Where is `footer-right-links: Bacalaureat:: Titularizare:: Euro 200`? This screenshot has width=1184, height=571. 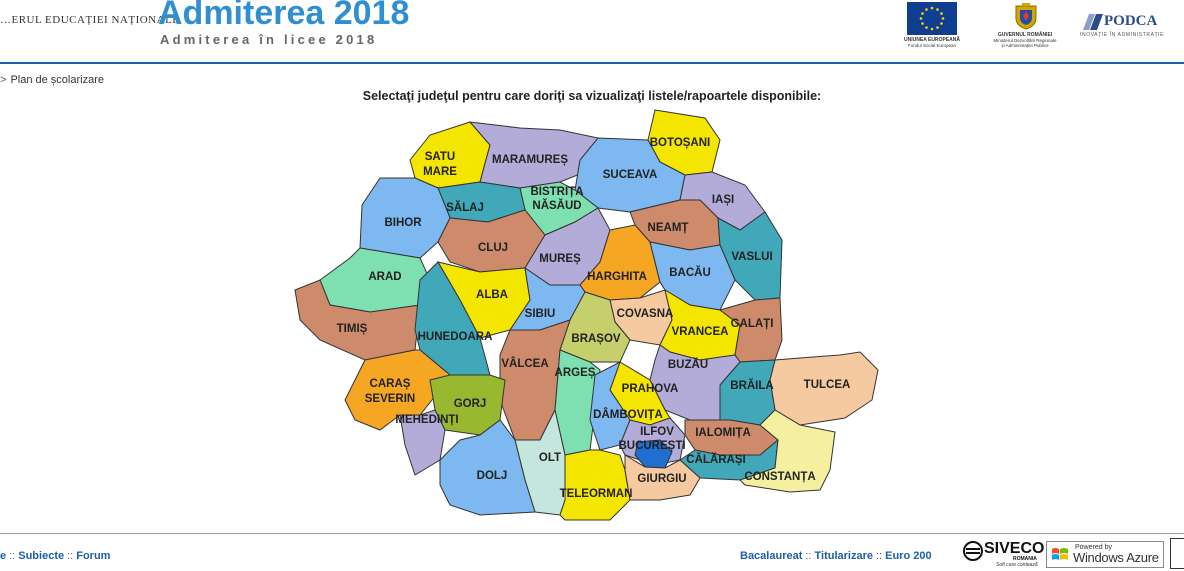
footer-right-links: Bacalaureat:: Titularizare:: Euro 200 is located at coordinates (836, 556).